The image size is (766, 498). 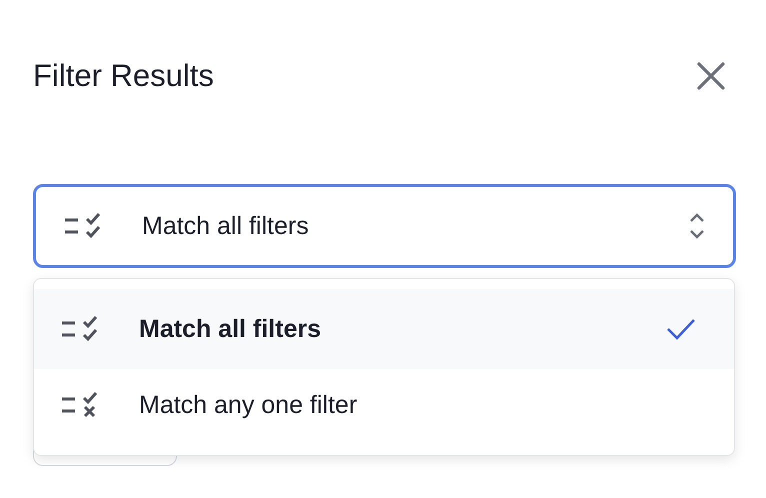 What do you see at coordinates (226, 226) in the screenshot?
I see `select-value: Match all filters` at bounding box center [226, 226].